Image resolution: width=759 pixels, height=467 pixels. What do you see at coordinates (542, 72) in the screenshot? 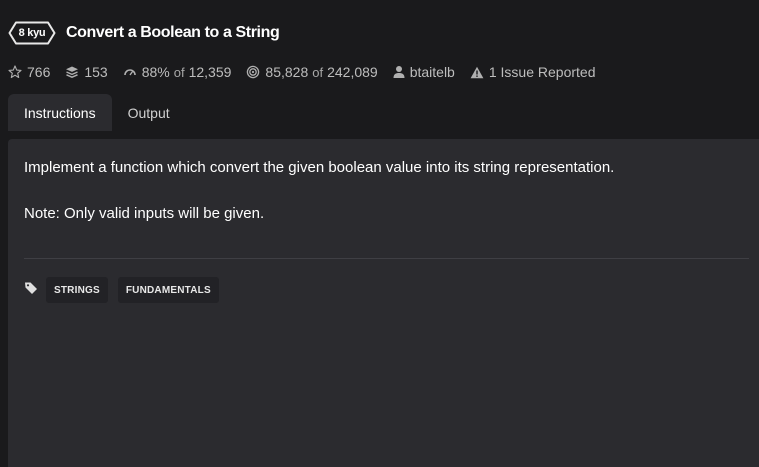
I see `issues-link: 1 Issue Reported` at bounding box center [542, 72].